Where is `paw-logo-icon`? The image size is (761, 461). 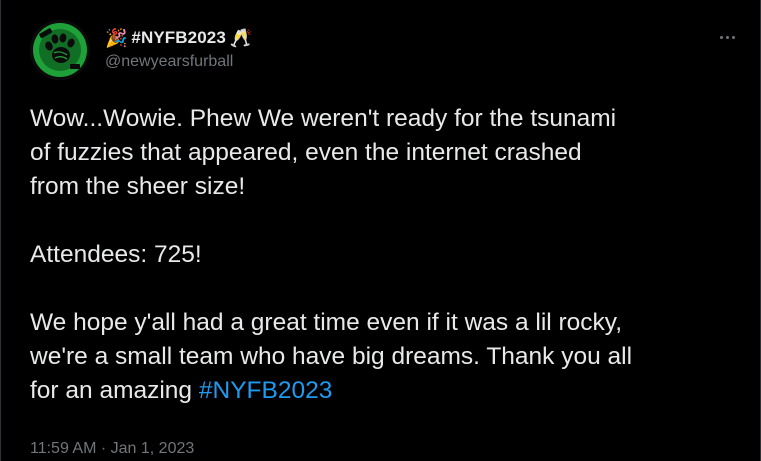 paw-logo-icon is located at coordinates (60, 50).